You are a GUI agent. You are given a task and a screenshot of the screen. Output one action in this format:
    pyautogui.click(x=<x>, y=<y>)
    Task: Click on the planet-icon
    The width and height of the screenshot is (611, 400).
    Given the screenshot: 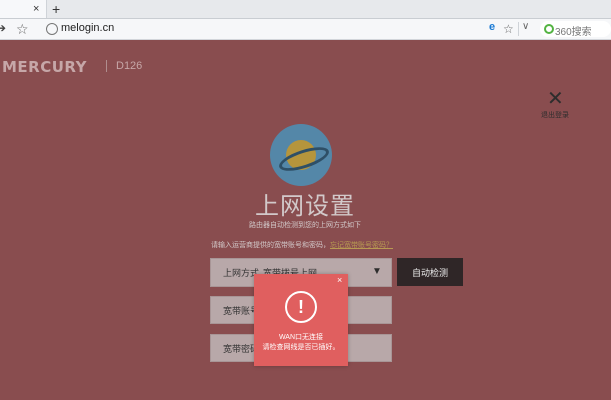 What is the action you would take?
    pyautogui.click(x=301, y=155)
    